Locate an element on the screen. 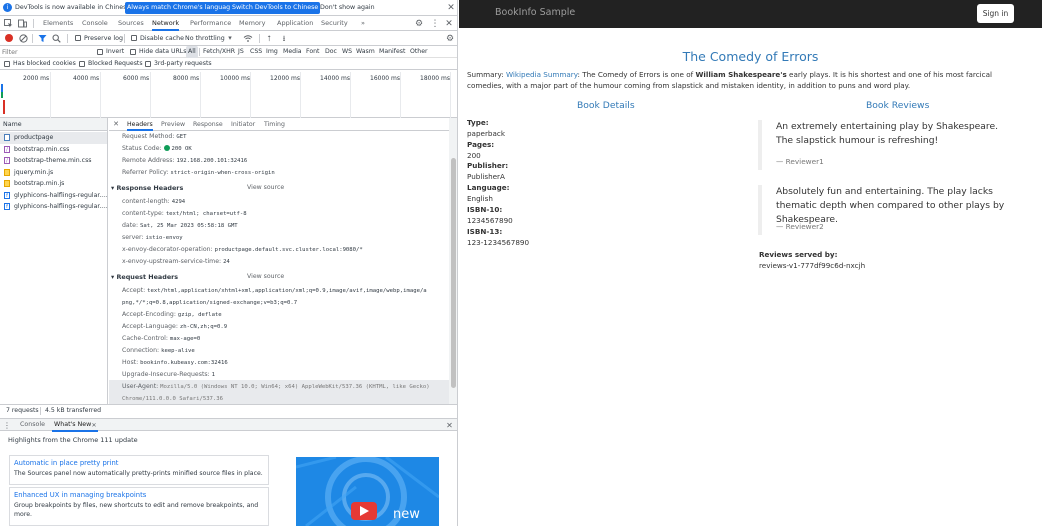  tab-response: Response is located at coordinates (208, 124).